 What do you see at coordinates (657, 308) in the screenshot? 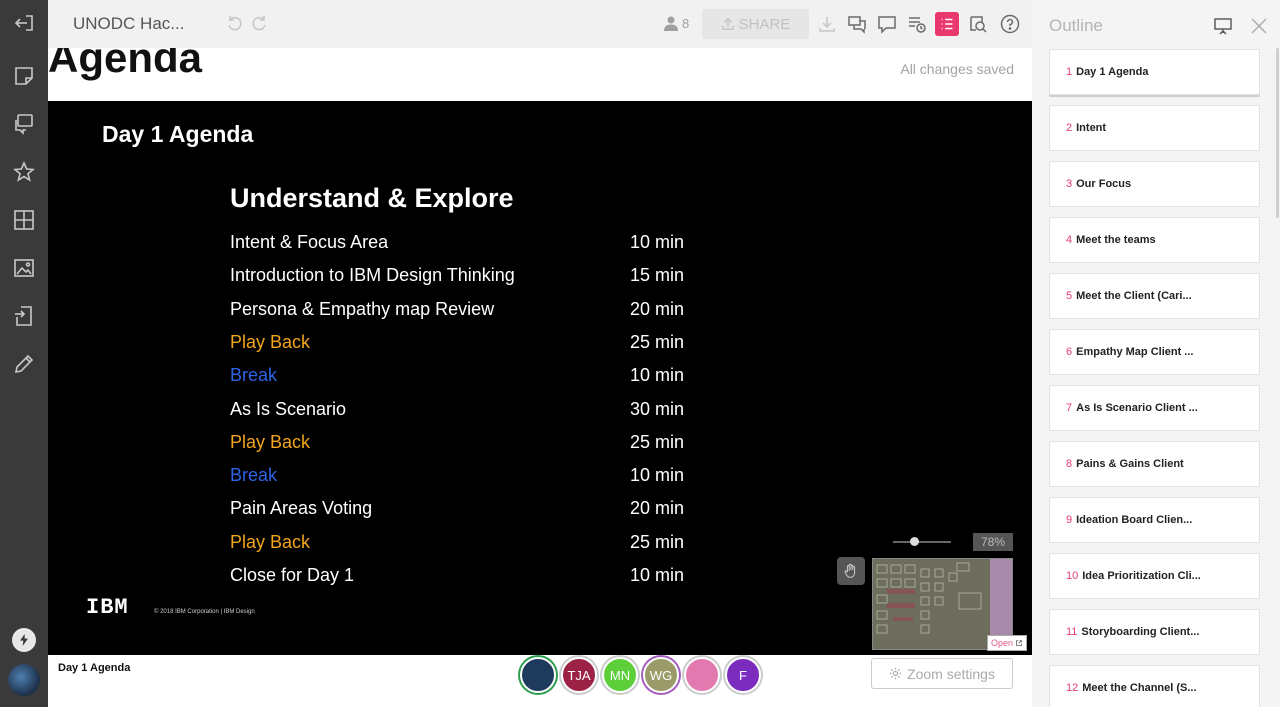
I see `agenda-duration: 20 min` at bounding box center [657, 308].